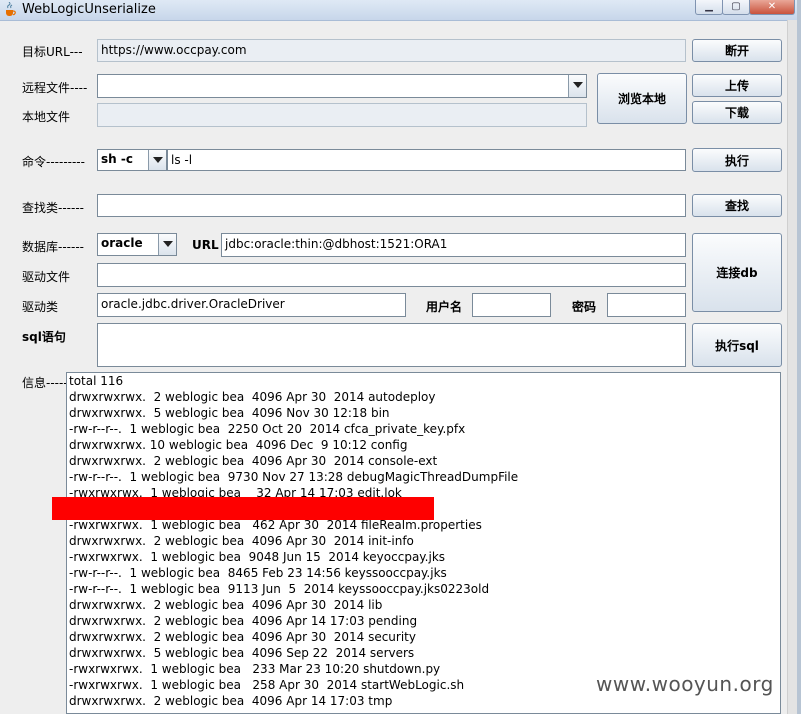 This screenshot has height=714, width=801. Describe the element at coordinates (584, 307) in the screenshot. I see `password-label: 密码` at that location.